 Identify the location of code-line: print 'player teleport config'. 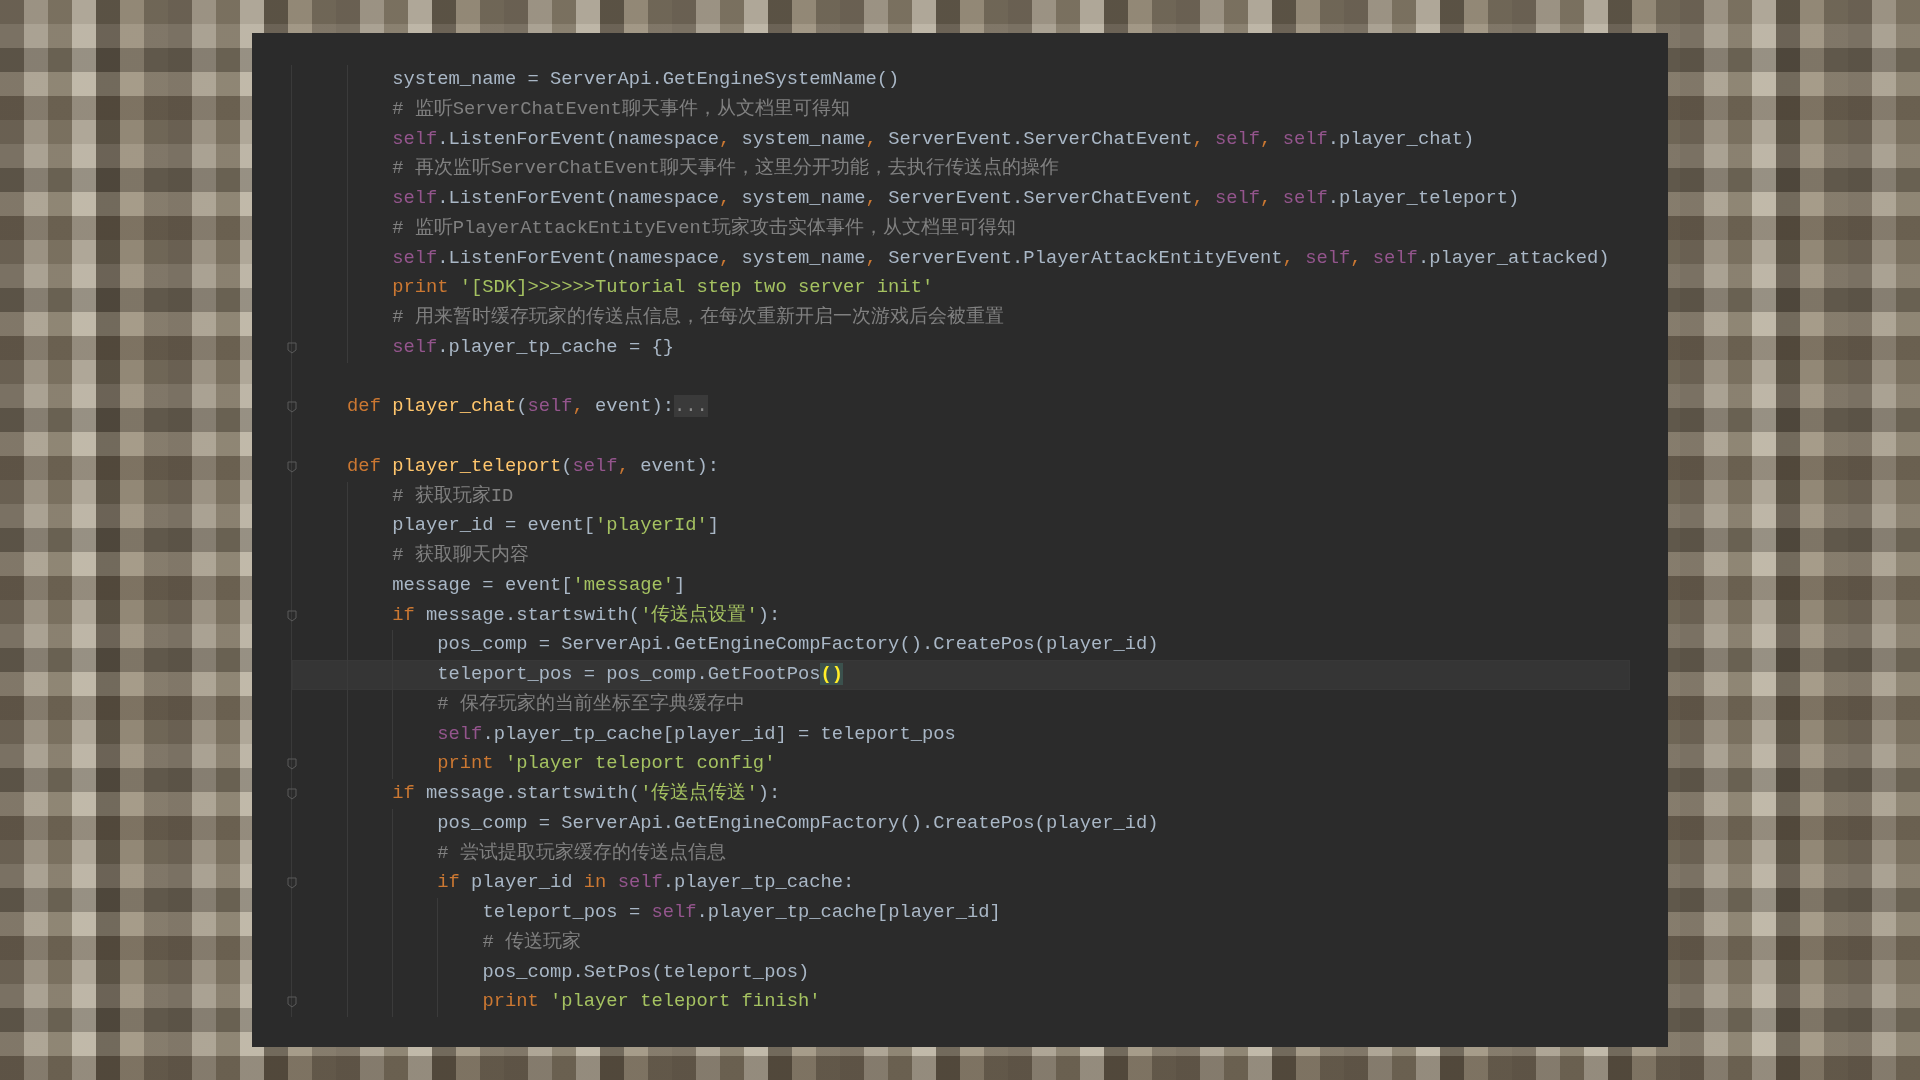
(606, 764).